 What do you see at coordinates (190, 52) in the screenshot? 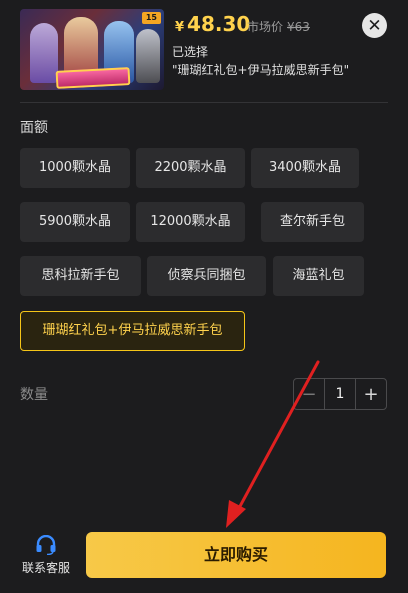
I see `selected-label: 已选择` at bounding box center [190, 52].